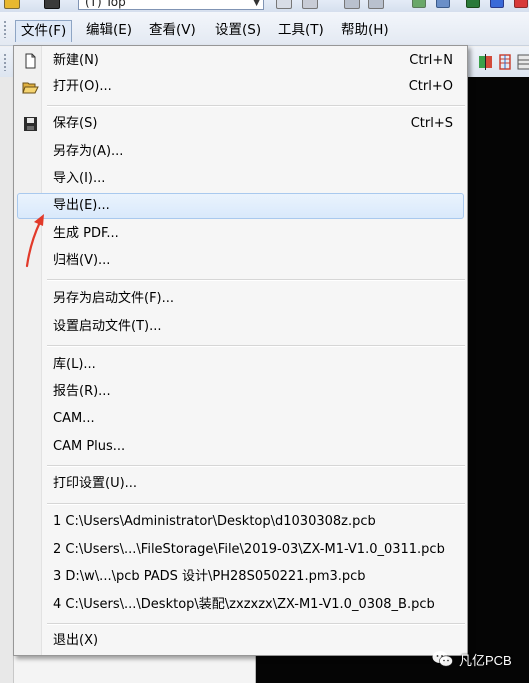 Image resolution: width=529 pixels, height=683 pixels. Describe the element at coordinates (240, 87) in the screenshot. I see `menu-item-open: 打开(O)... Ctrl+O` at that location.